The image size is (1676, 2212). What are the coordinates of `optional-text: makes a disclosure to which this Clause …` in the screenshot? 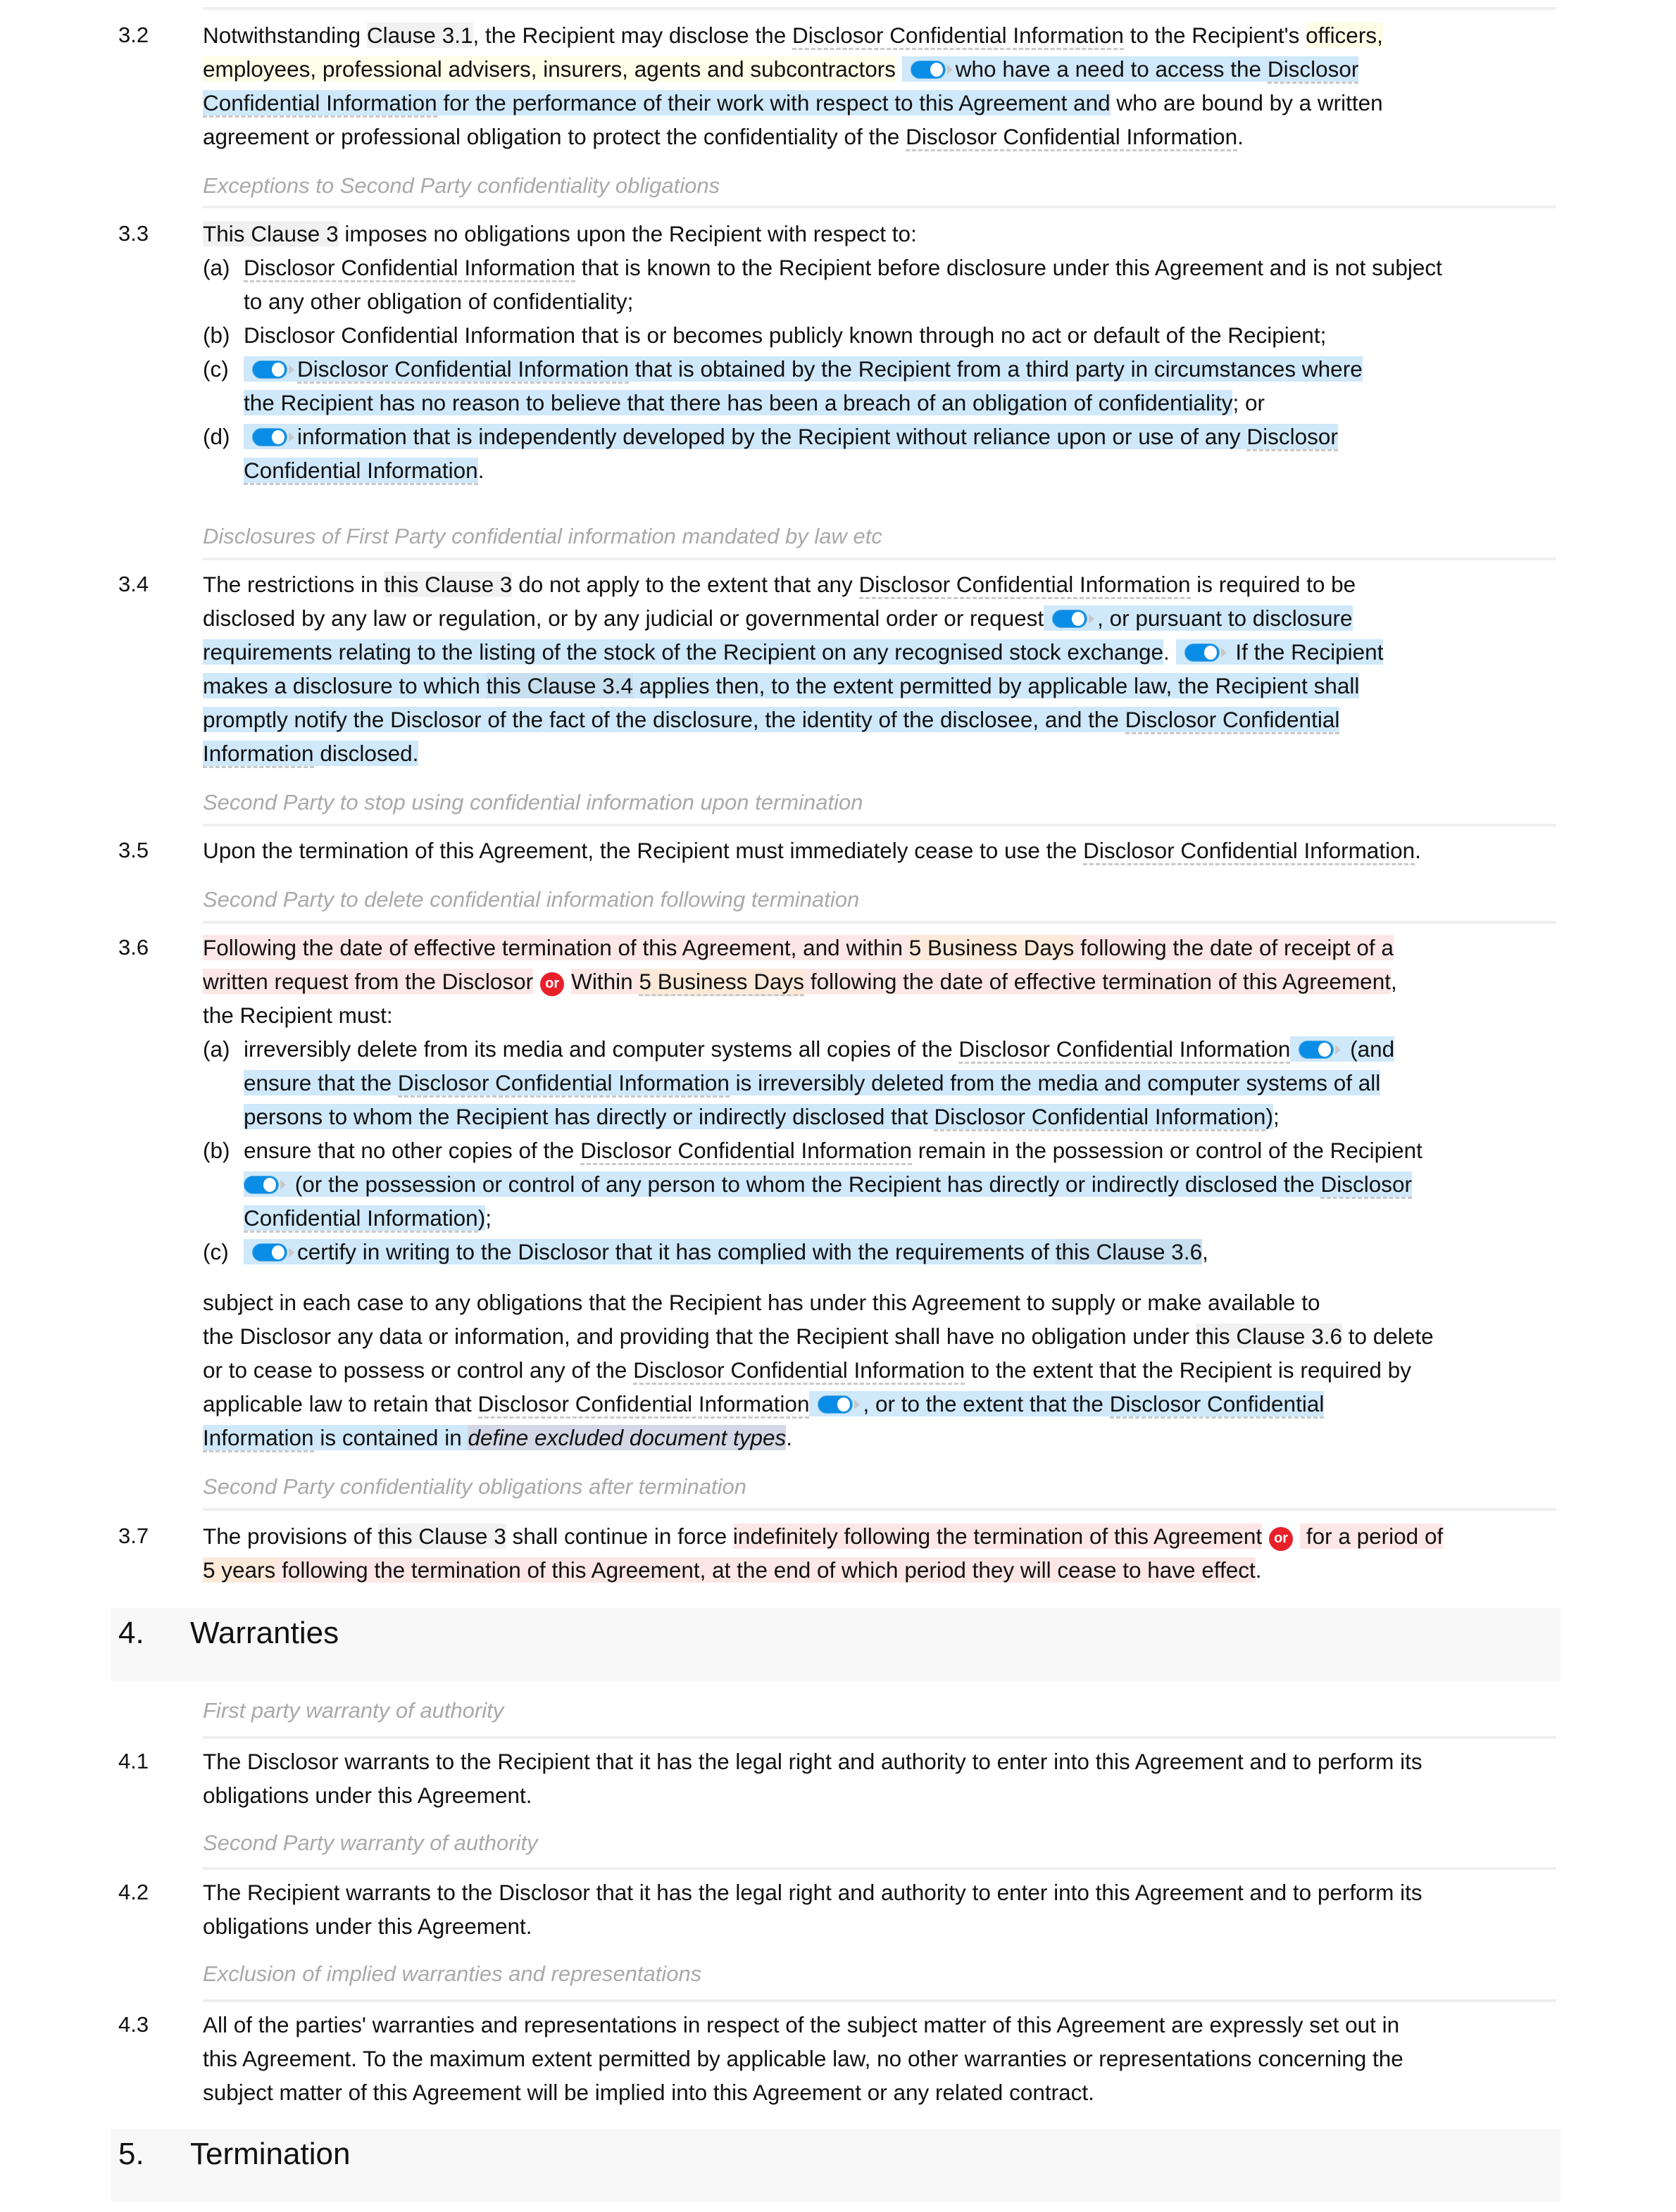 It's located at (782, 685).